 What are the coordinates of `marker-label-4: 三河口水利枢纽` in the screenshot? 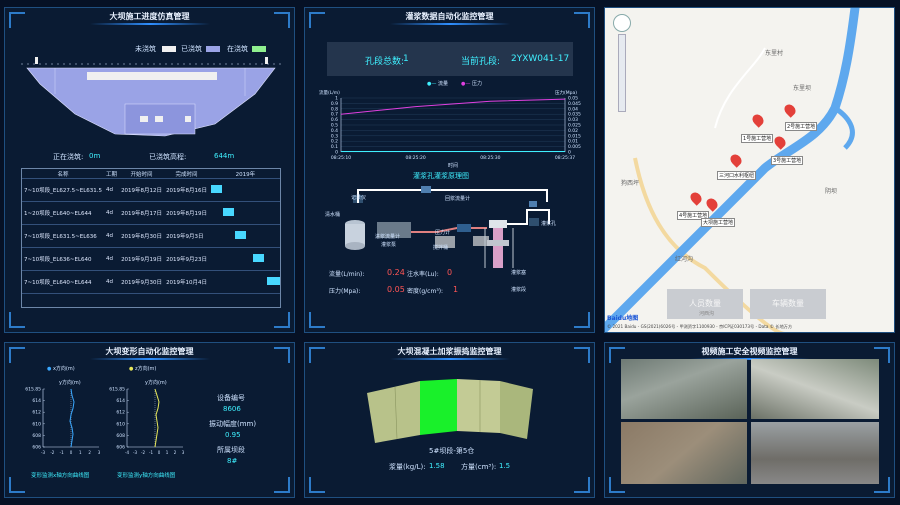 It's located at (737, 175).